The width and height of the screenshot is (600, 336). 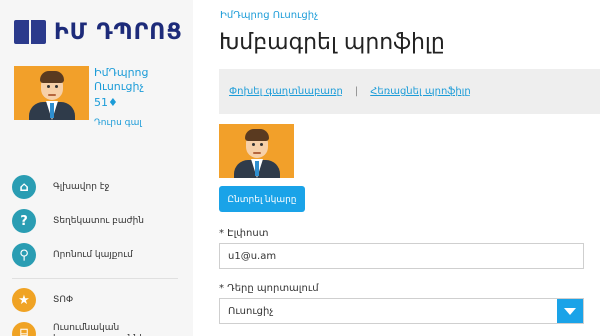 I want to click on sidebar-item-top: ★ ՏՈՓ, so click(x=97, y=300).